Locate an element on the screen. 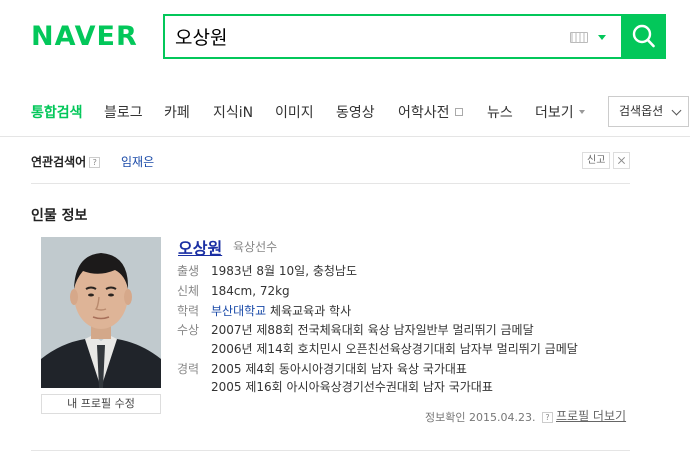  tab-integrated-search: 통합검색 is located at coordinates (57, 113).